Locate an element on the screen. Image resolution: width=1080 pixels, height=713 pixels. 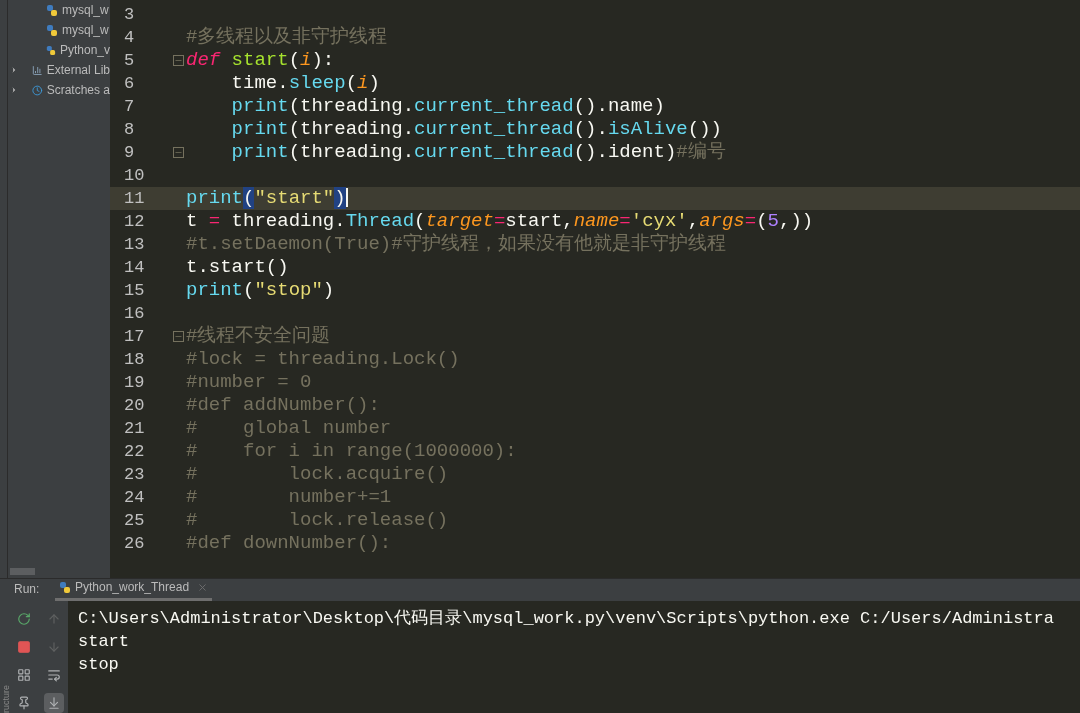
line-number: 3 is located at coordinates (129, 15).